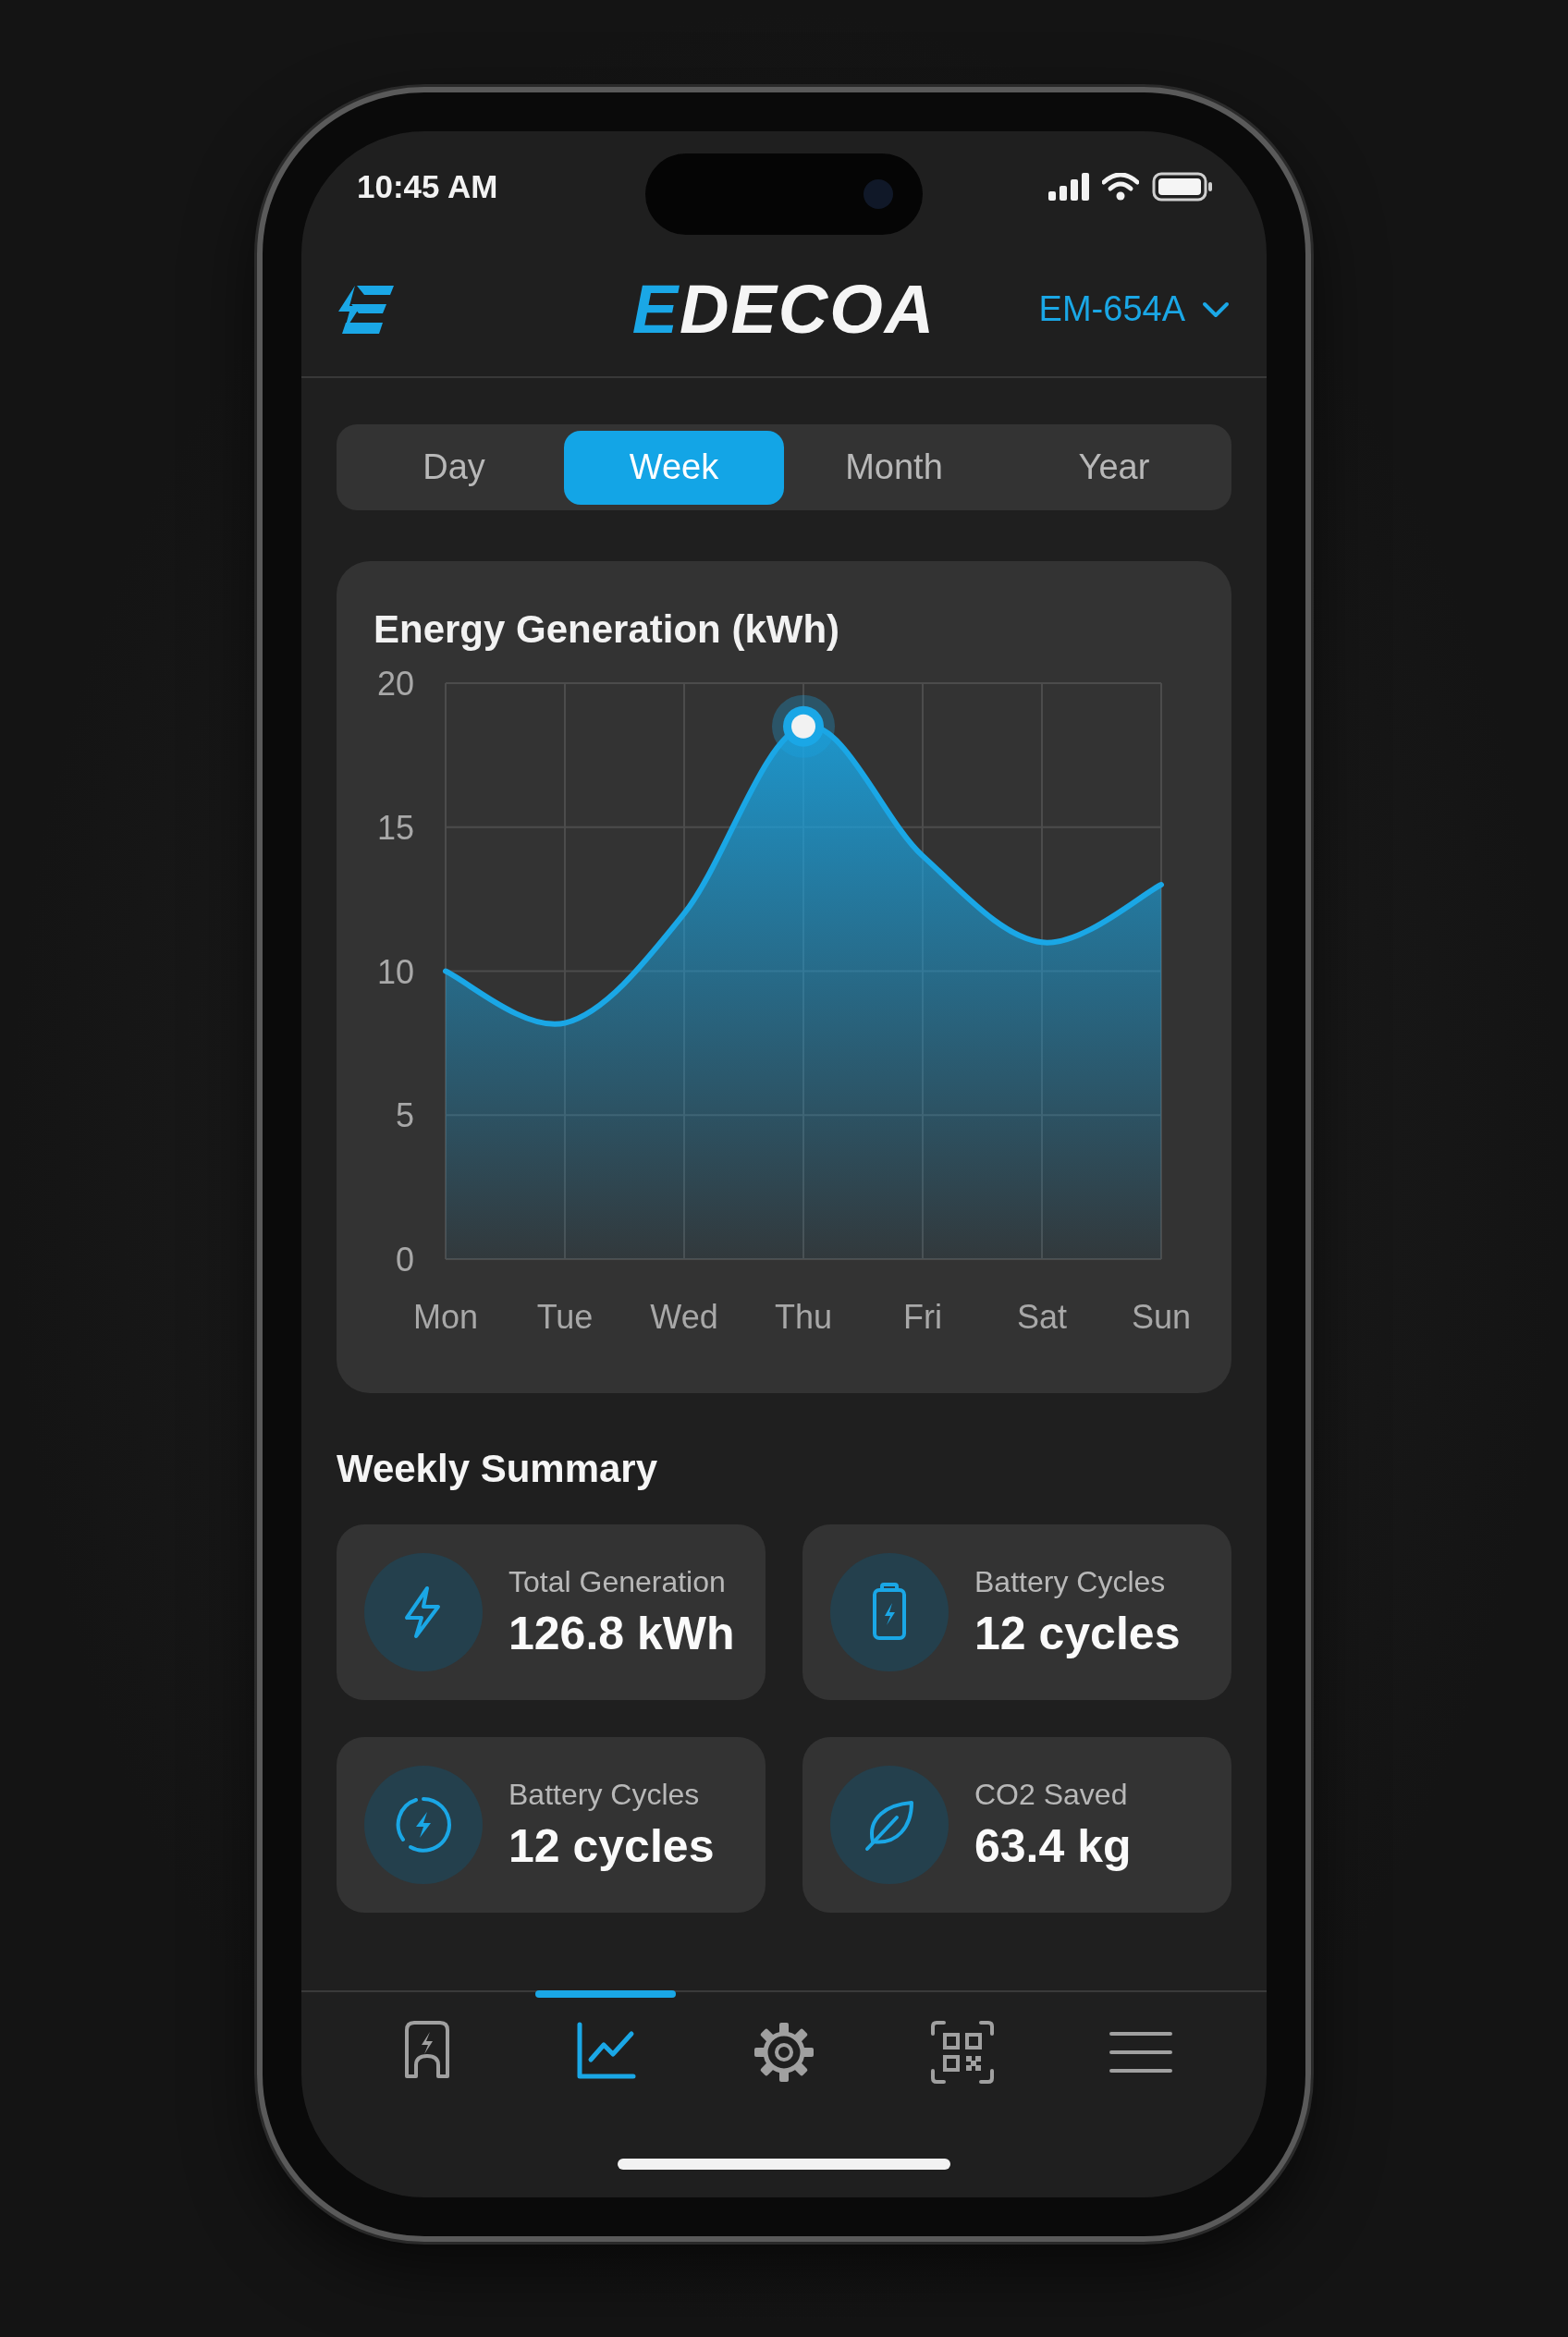 This screenshot has height=2337, width=1568. I want to click on brand-logo: EDECOA, so click(784, 309).